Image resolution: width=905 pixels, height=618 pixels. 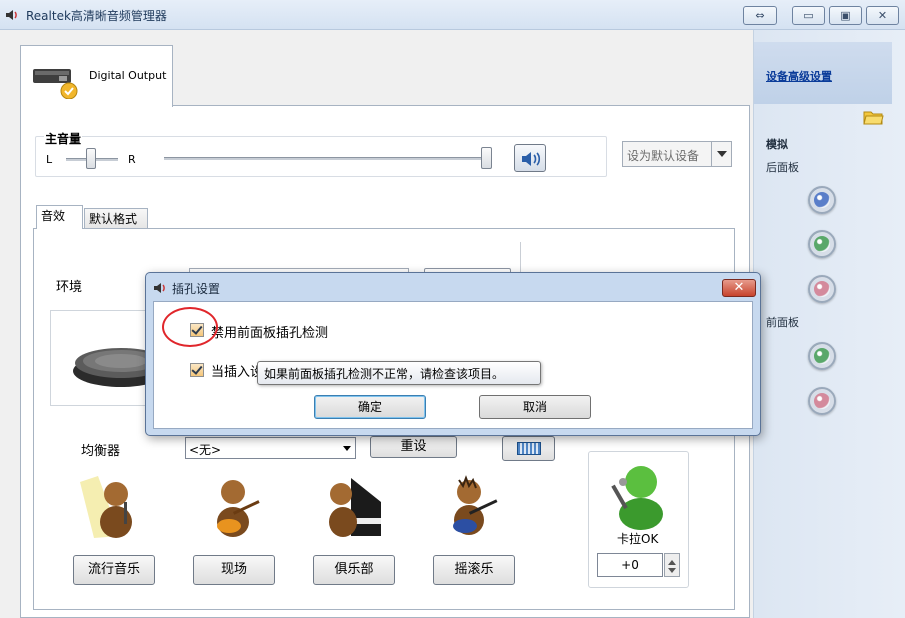 I want to click on advanced-settings-link: 设备高级设置, so click(x=799, y=76).